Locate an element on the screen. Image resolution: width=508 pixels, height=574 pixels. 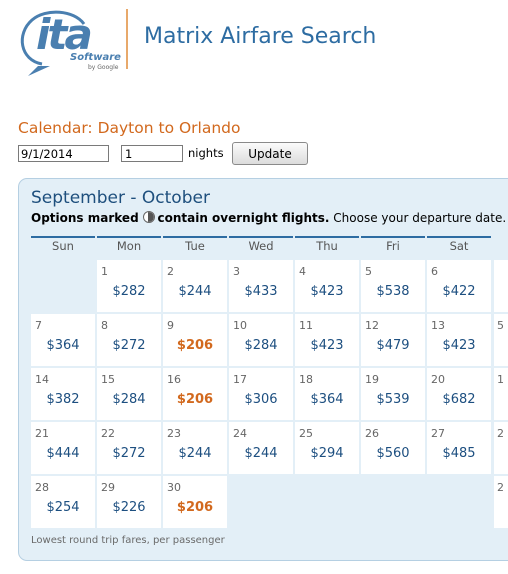
day-cell: 23 $244 is located at coordinates (195, 448).